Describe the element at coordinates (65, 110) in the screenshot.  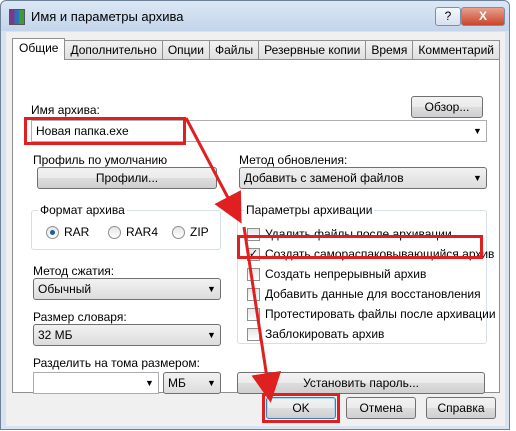
I see `archive-name-label: Имя архива:` at that location.